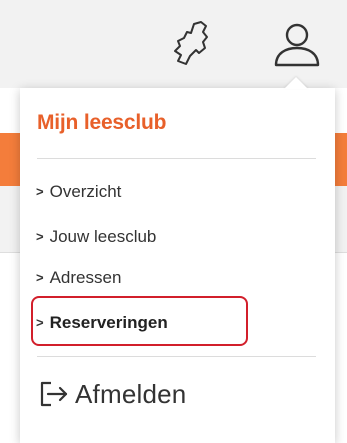 The width and height of the screenshot is (347, 443). What do you see at coordinates (131, 393) in the screenshot?
I see `logout-label: Afmelden` at bounding box center [131, 393].